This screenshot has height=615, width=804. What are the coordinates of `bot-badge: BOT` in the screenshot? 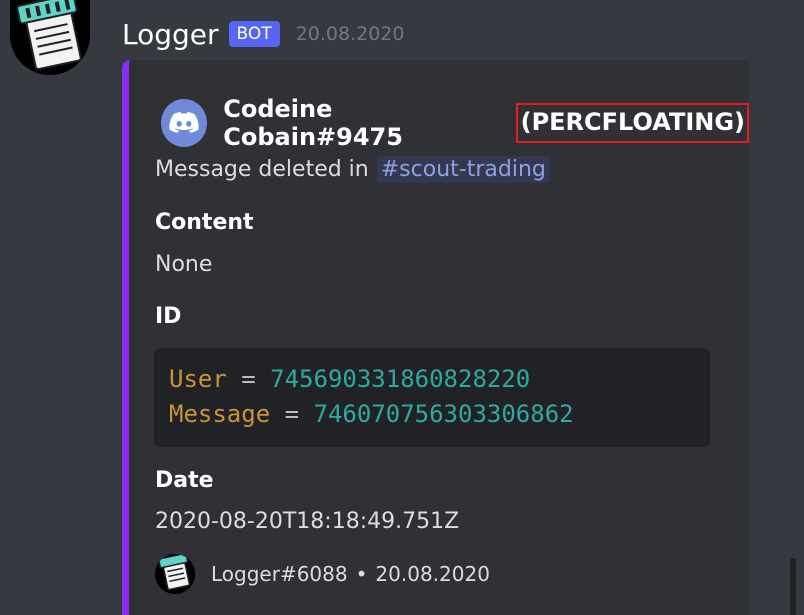 It's located at (254, 34).